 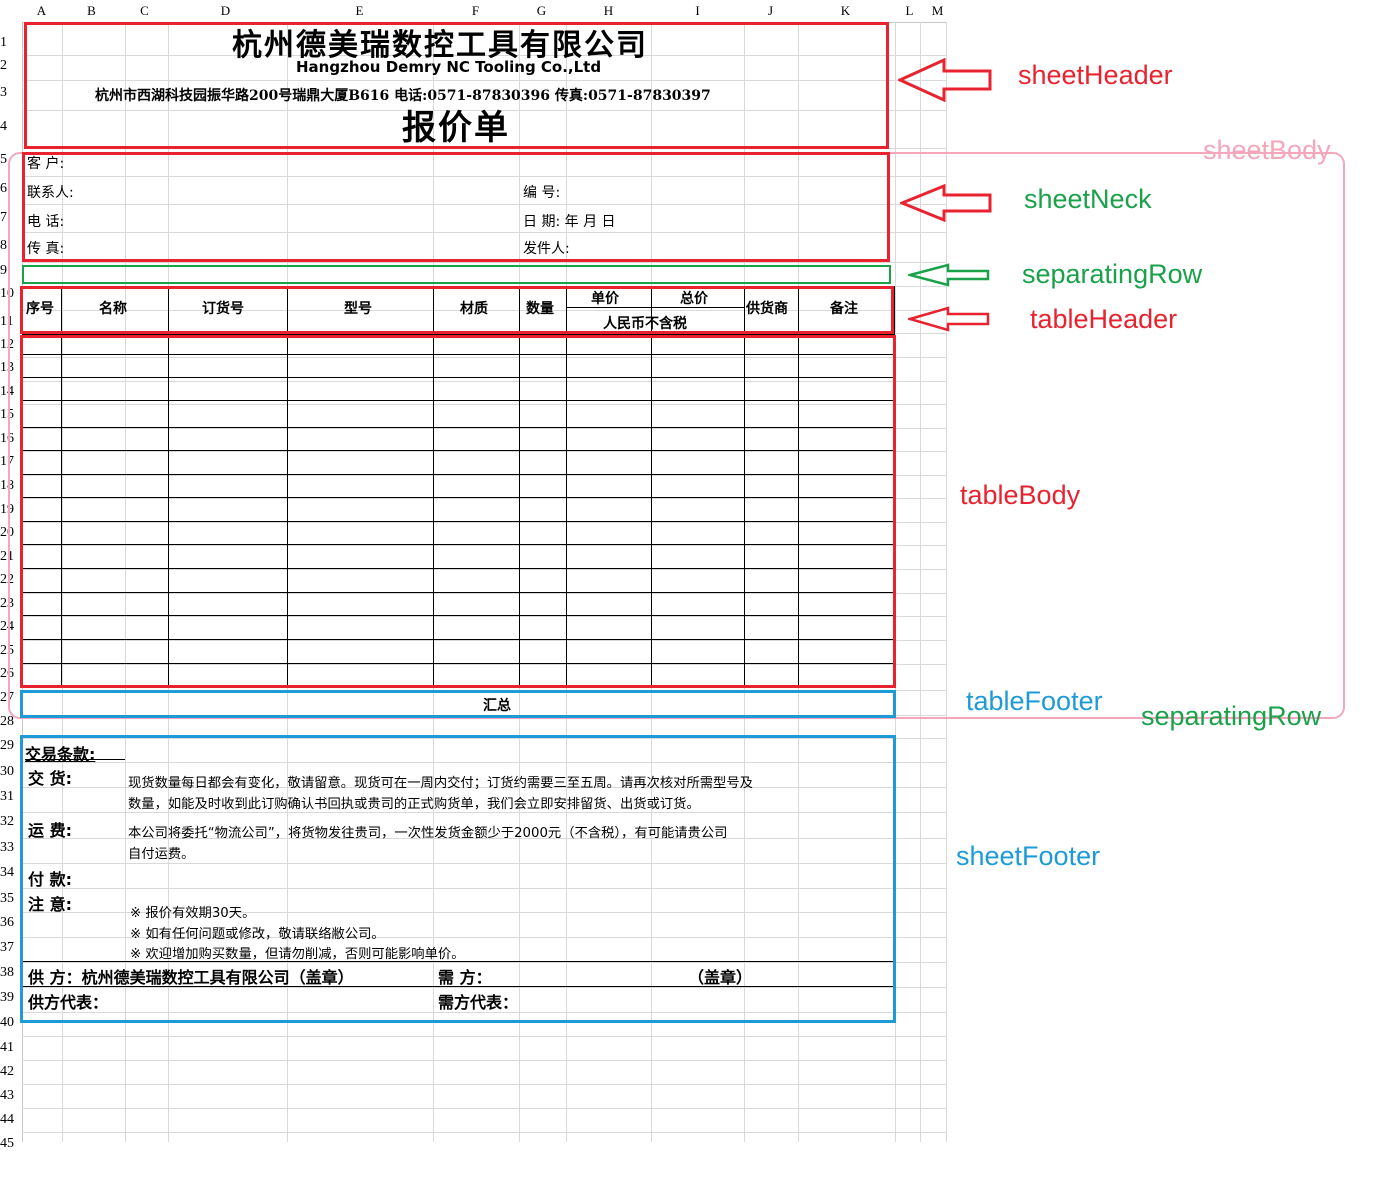 What do you see at coordinates (11, 923) in the screenshot?
I see `row-header: 36` at bounding box center [11, 923].